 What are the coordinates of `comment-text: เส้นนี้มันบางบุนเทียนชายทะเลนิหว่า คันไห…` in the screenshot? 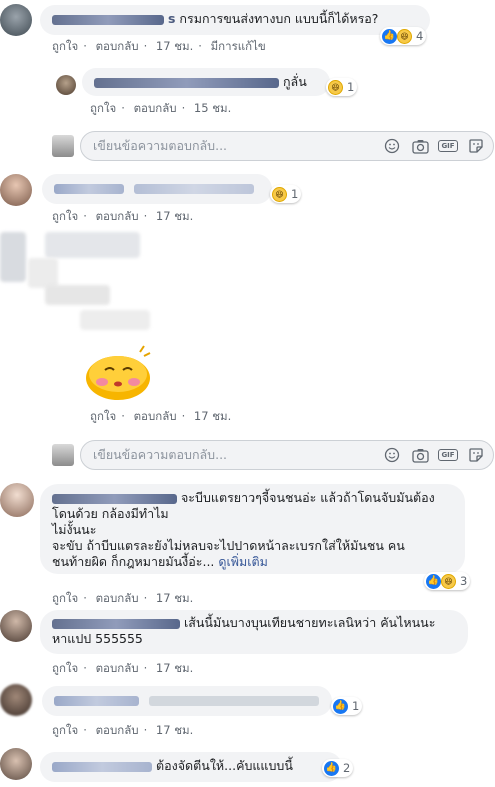 It's located at (309, 622).